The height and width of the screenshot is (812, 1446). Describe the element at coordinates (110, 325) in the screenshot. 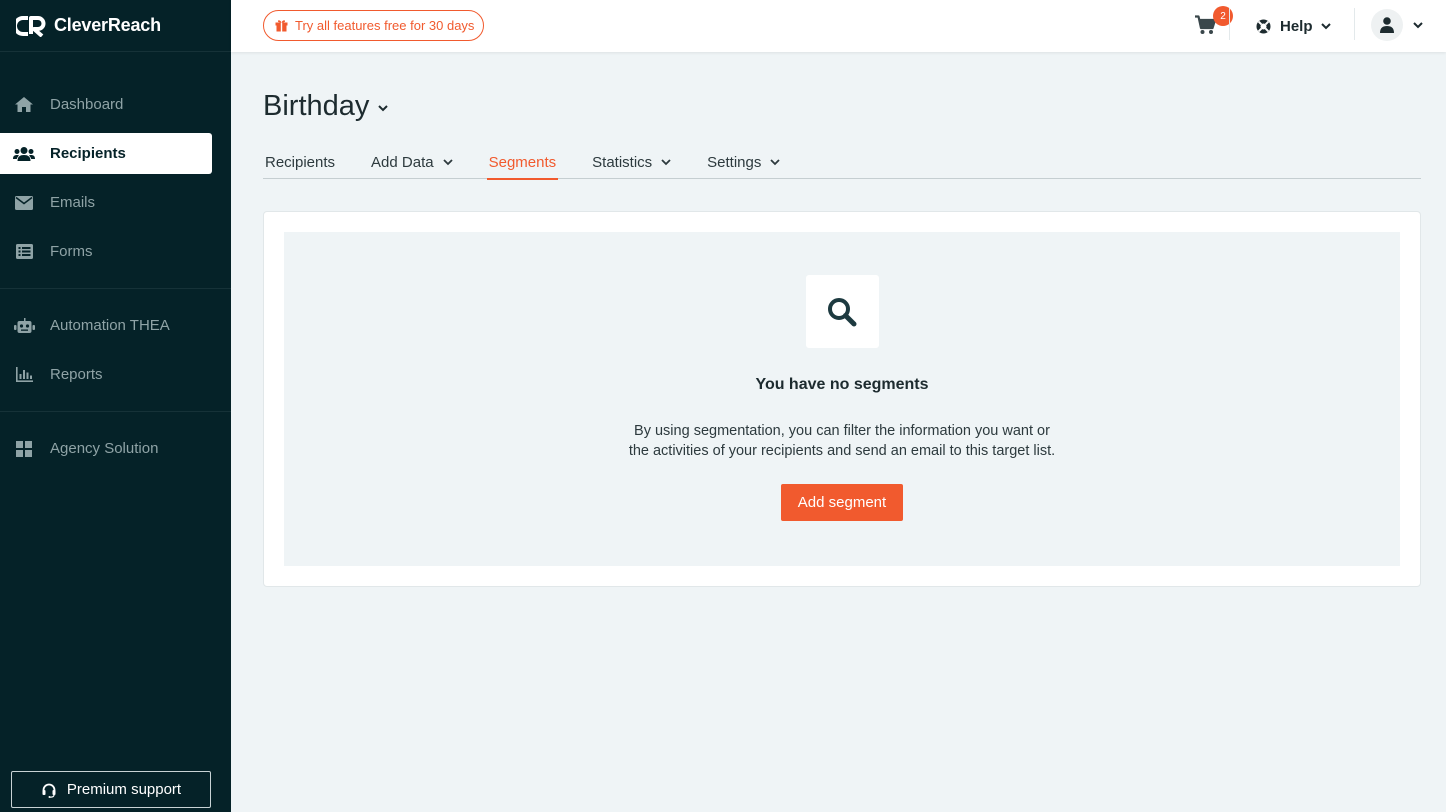

I see `sidebar-item-label: Automation THEA` at that location.